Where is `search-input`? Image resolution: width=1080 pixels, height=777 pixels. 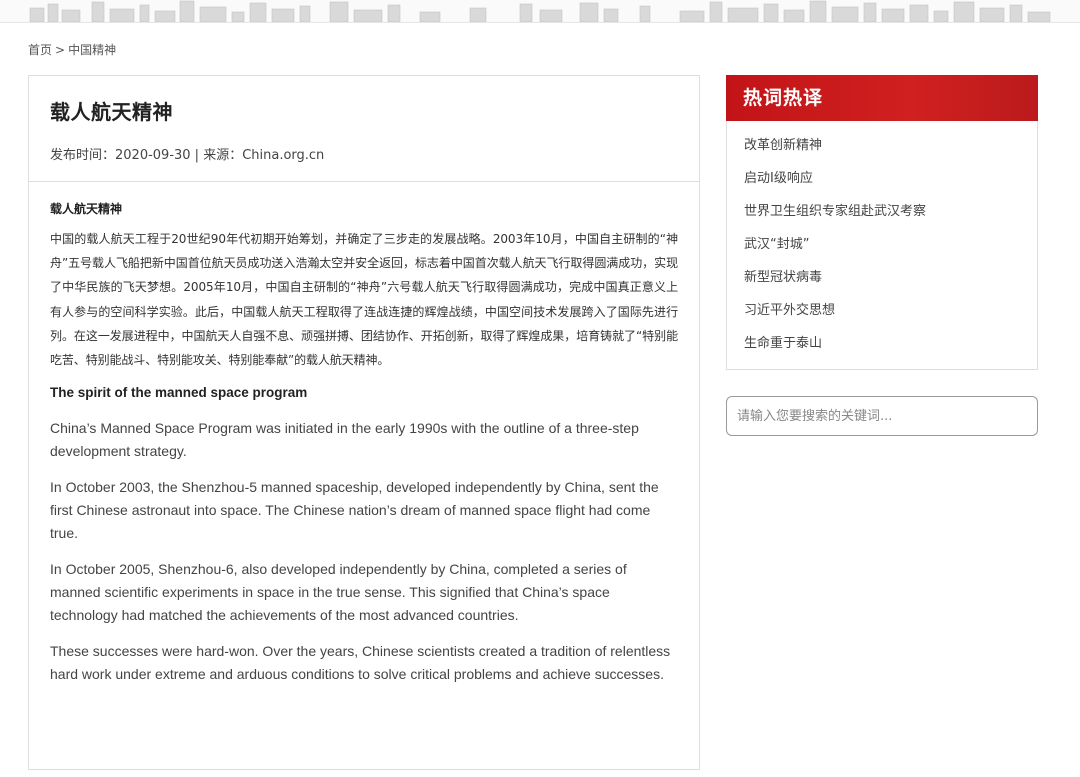 search-input is located at coordinates (877, 416).